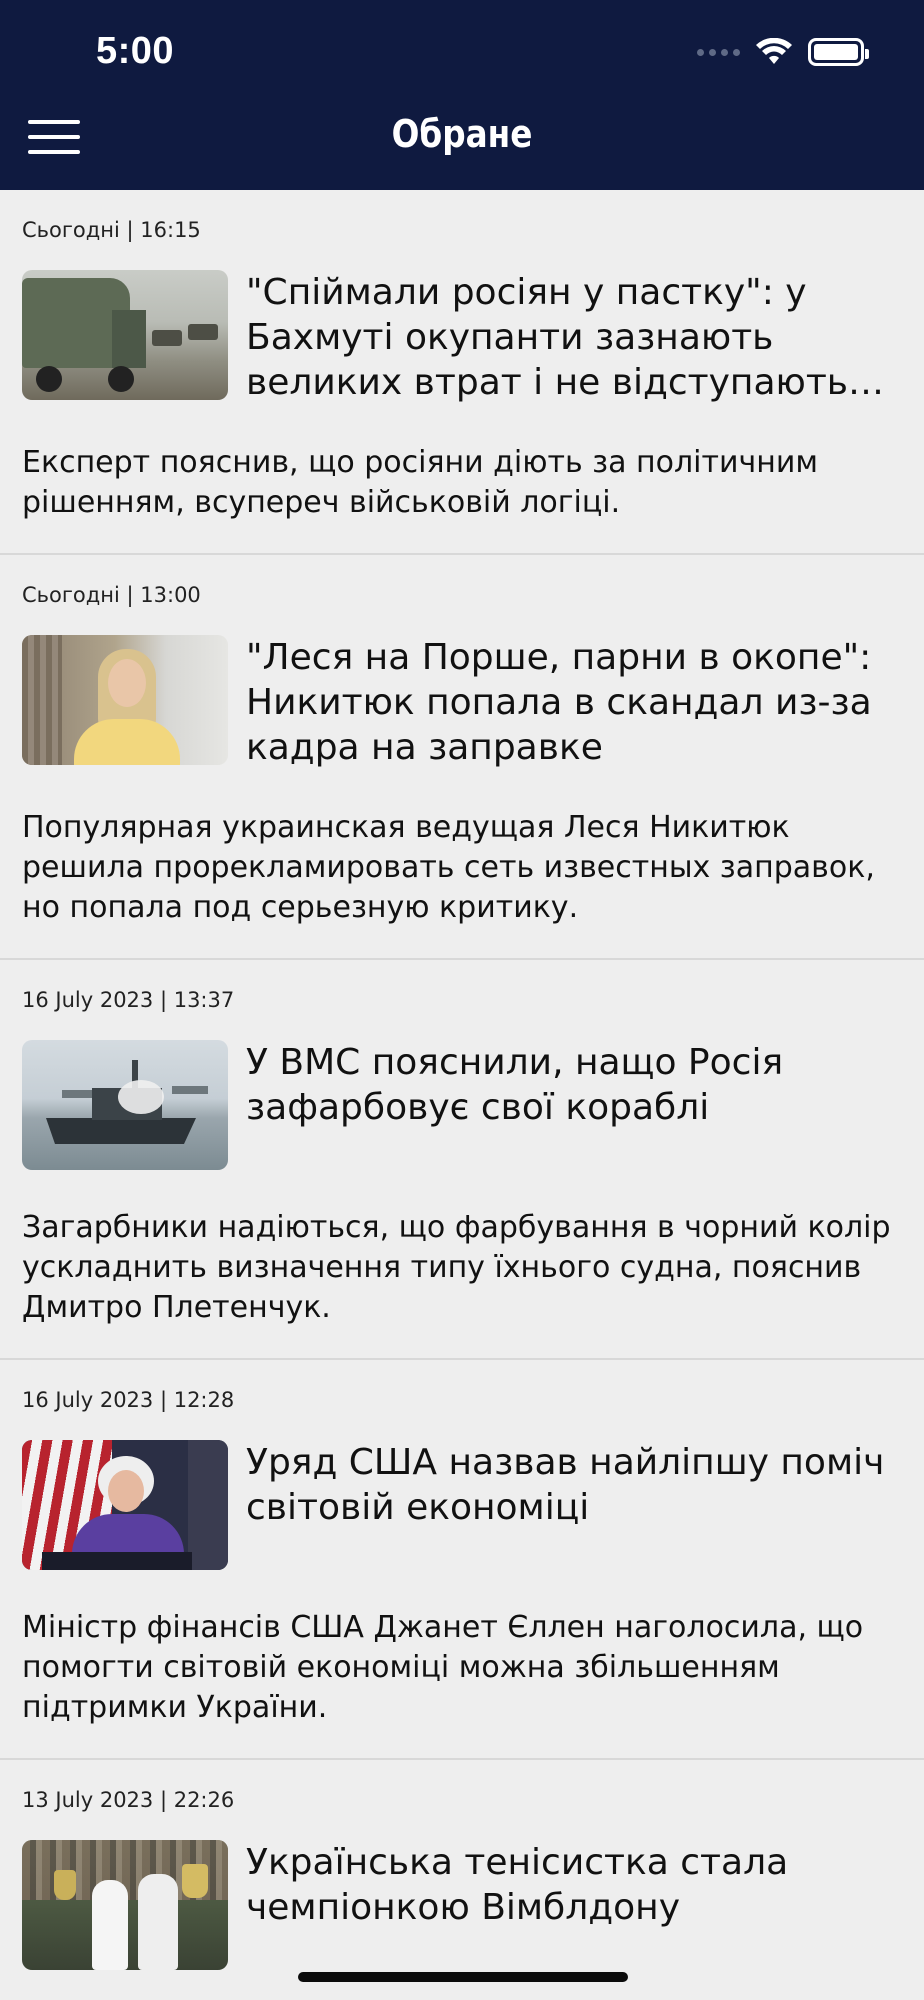 Image resolution: width=924 pixels, height=2000 pixels. What do you see at coordinates (463, 1977) in the screenshot?
I see `home-indicator` at bounding box center [463, 1977].